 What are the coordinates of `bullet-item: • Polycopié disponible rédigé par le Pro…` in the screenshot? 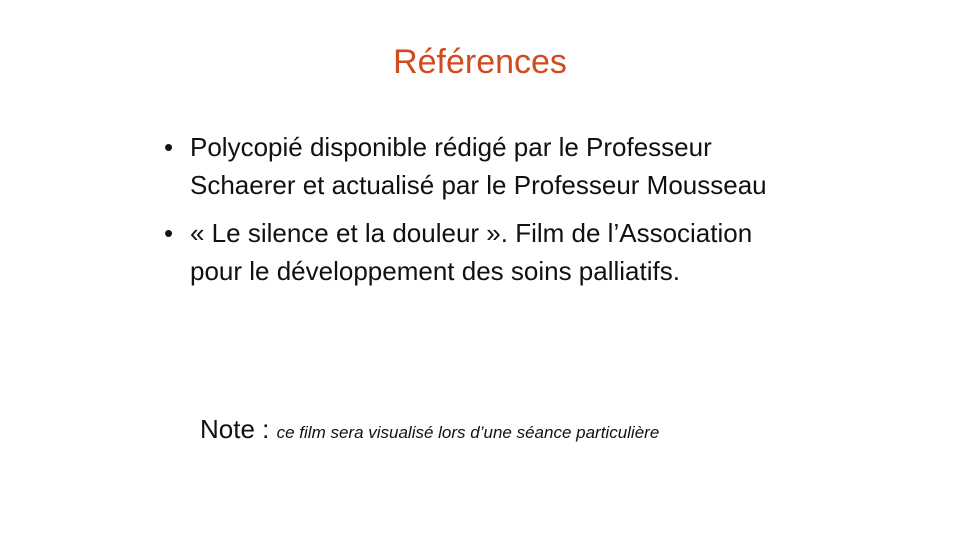 It's located at (470, 166).